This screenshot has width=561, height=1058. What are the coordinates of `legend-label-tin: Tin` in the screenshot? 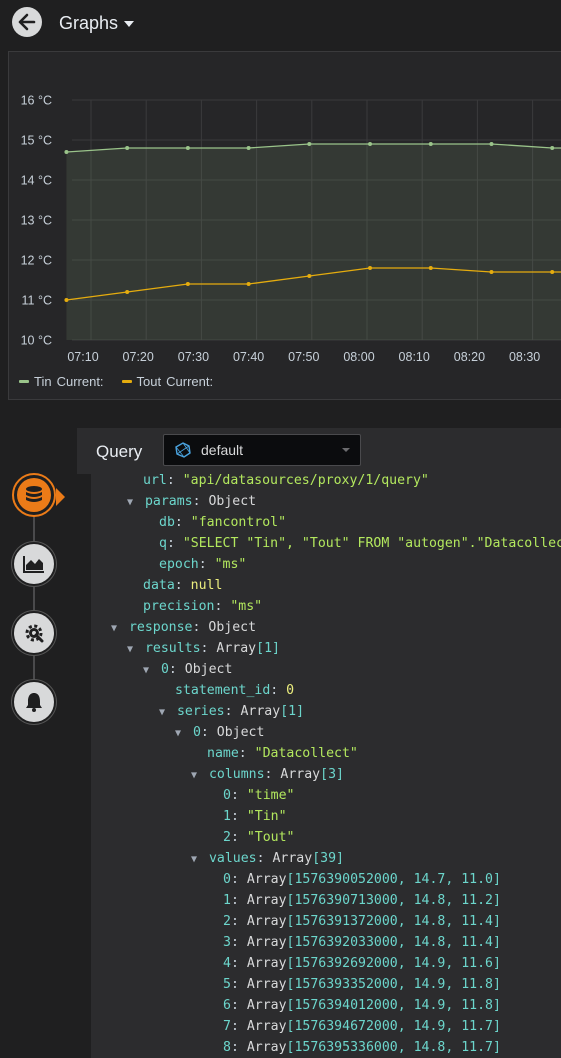 It's located at (43, 381).